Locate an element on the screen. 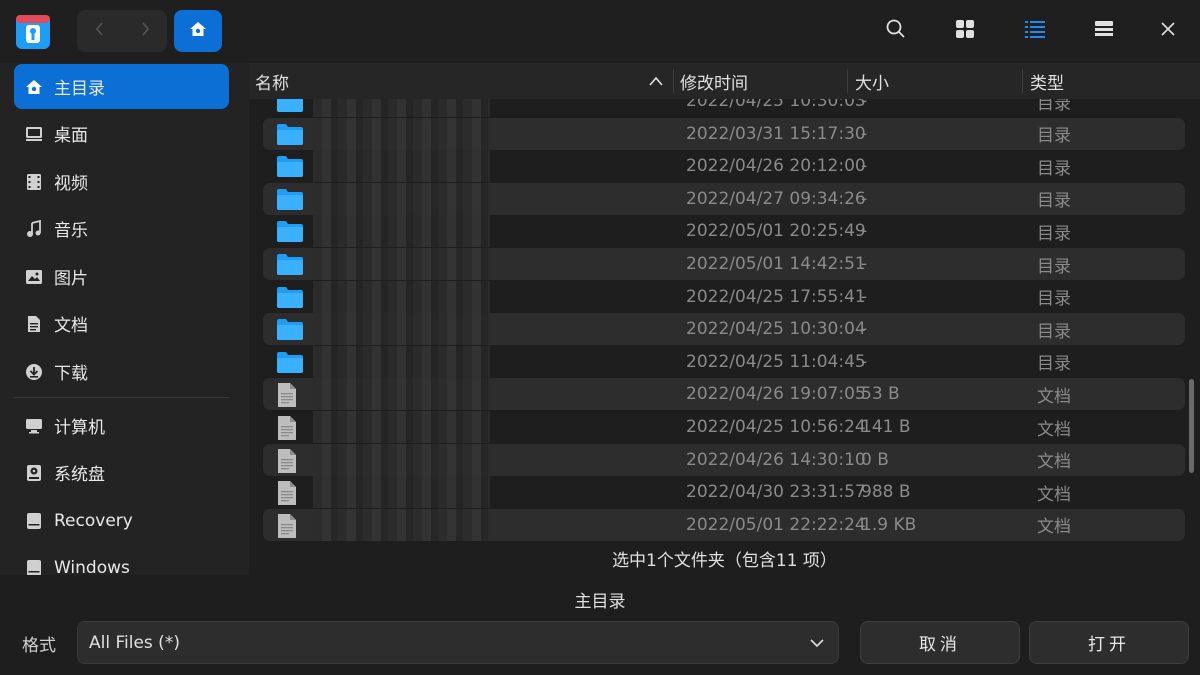  cell-size: 141 B is located at coordinates (886, 427).